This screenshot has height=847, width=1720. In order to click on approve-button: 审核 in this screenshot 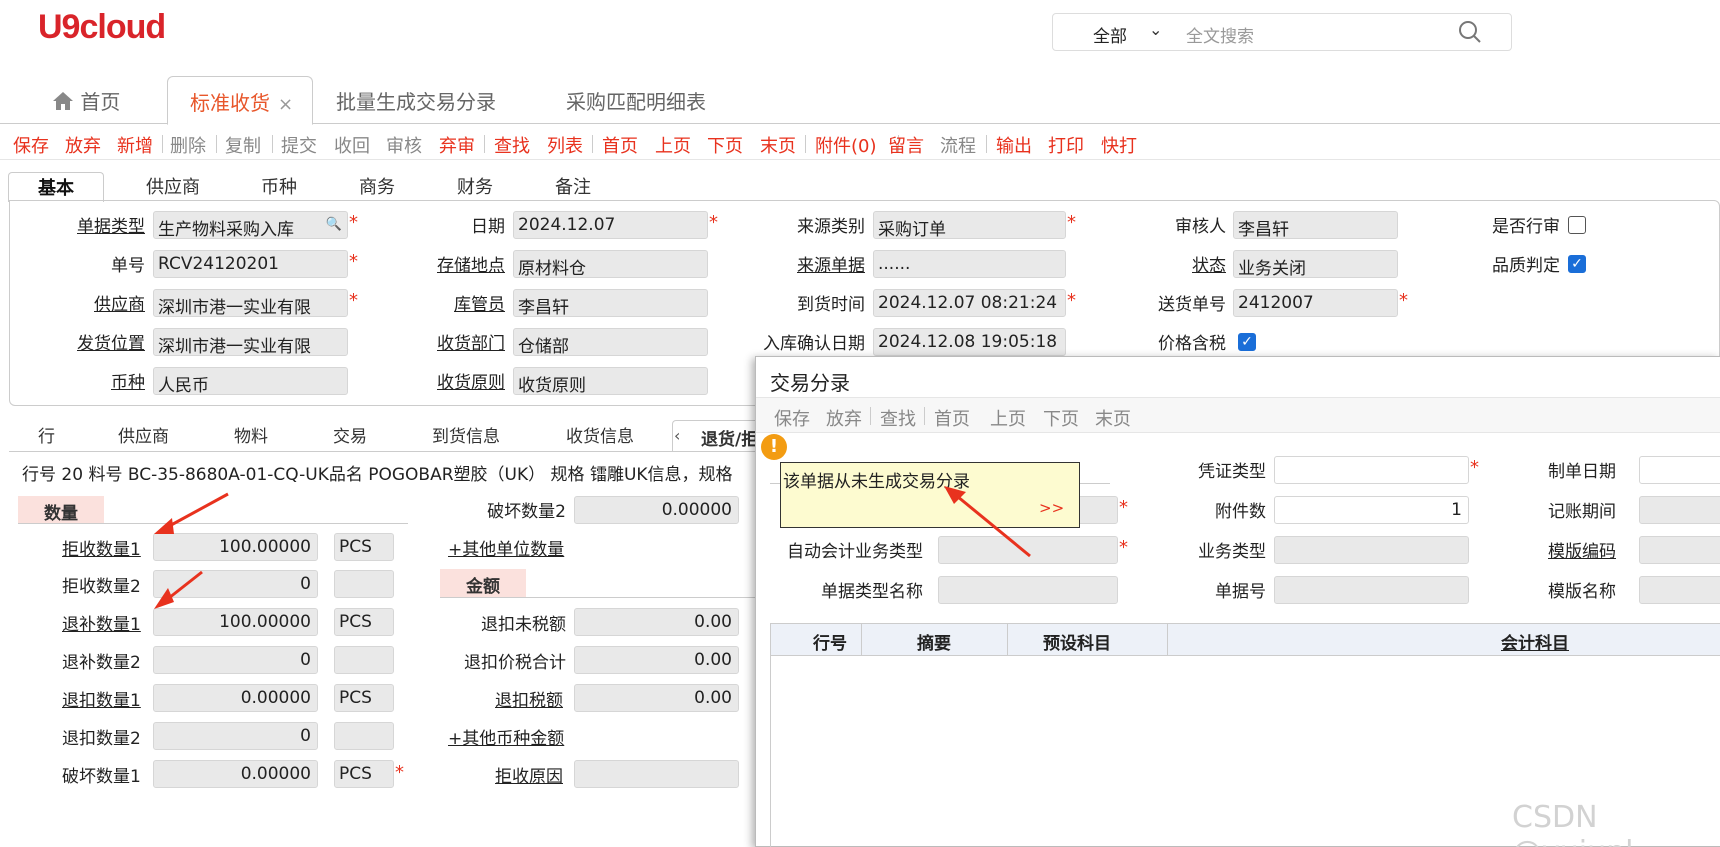, I will do `click(404, 145)`.